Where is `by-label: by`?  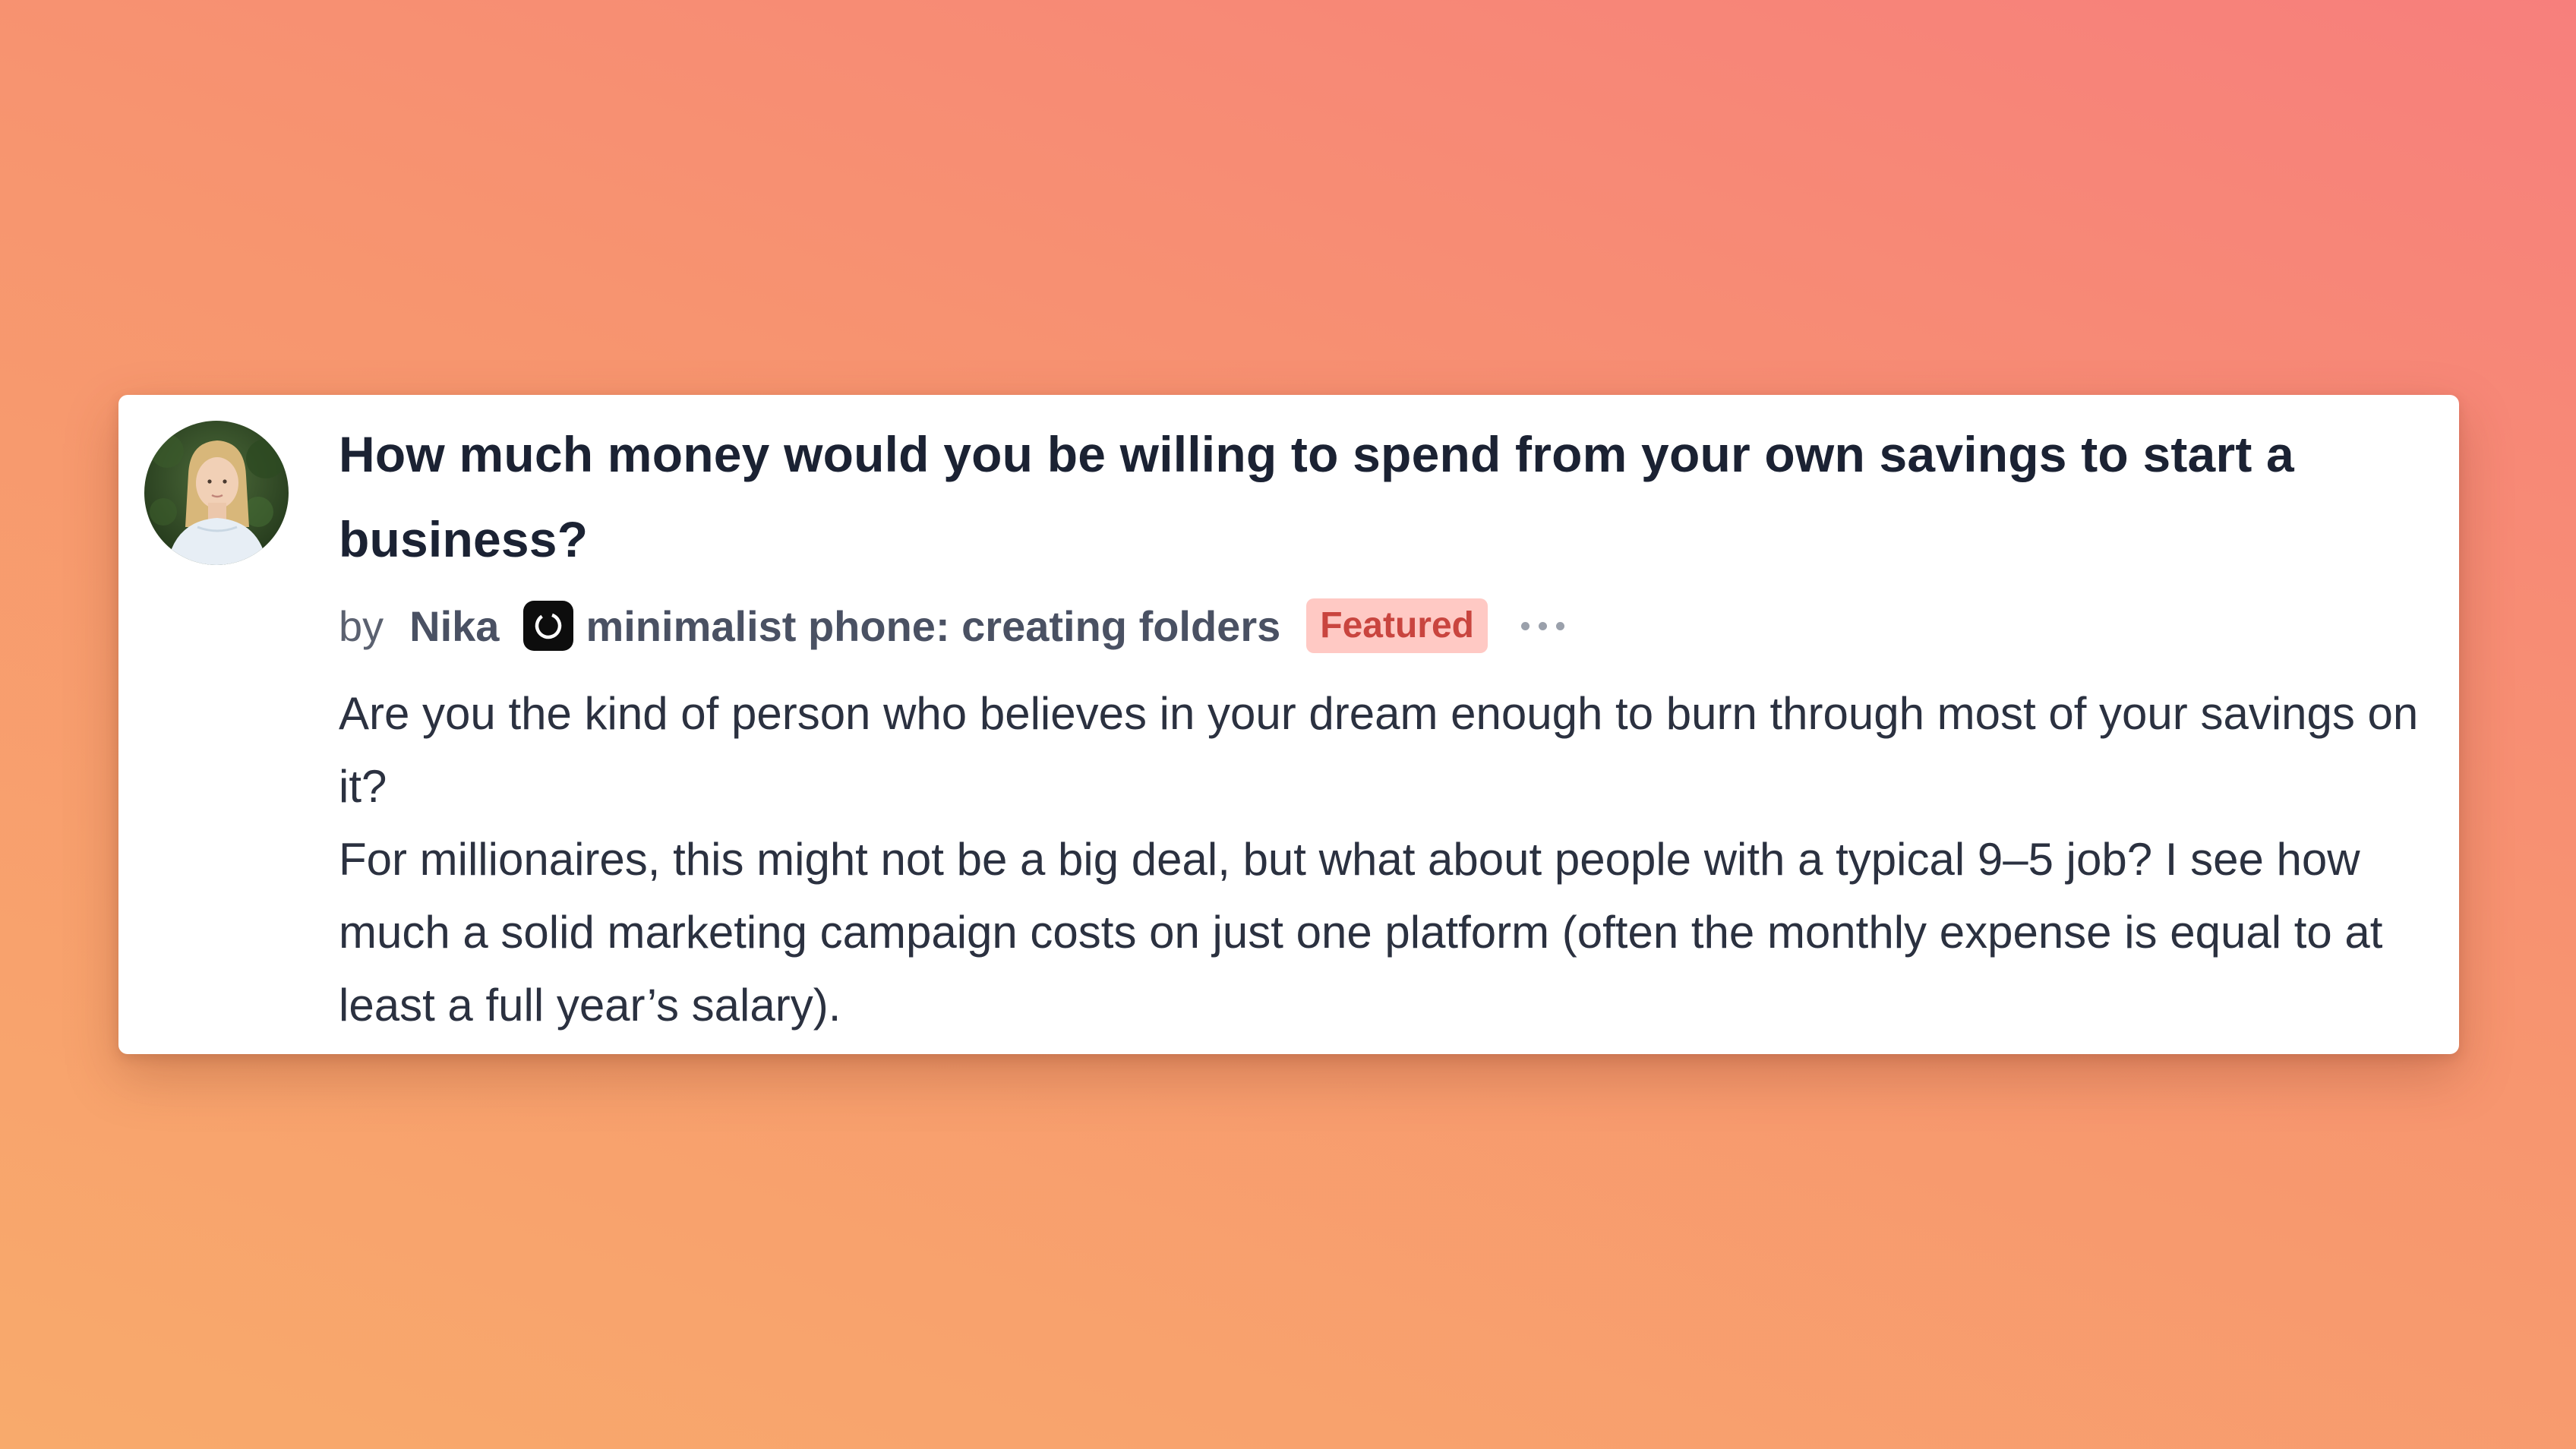 by-label: by is located at coordinates (361, 625).